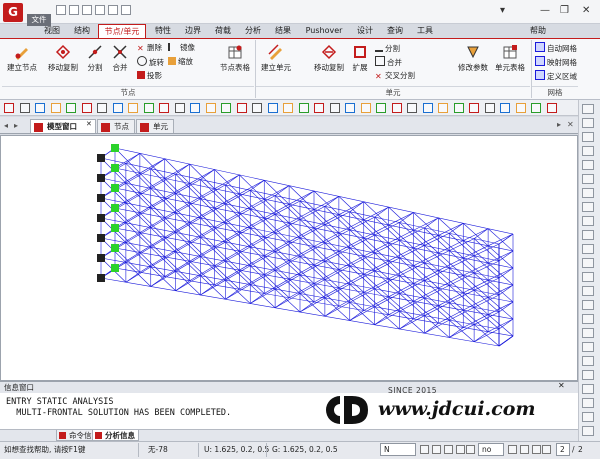 Image resolution: width=600 pixels, height=459 pixels. Describe the element at coordinates (95, 58) in the screenshot. I see `divide-node-button: 分割` at that location.